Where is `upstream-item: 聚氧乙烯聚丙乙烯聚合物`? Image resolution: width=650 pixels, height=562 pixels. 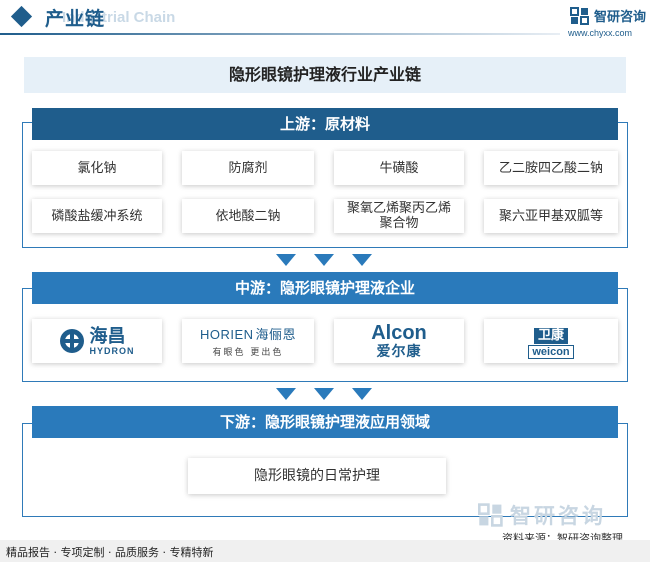 upstream-item: 聚氧乙烯聚丙乙烯聚合物 is located at coordinates (399, 216).